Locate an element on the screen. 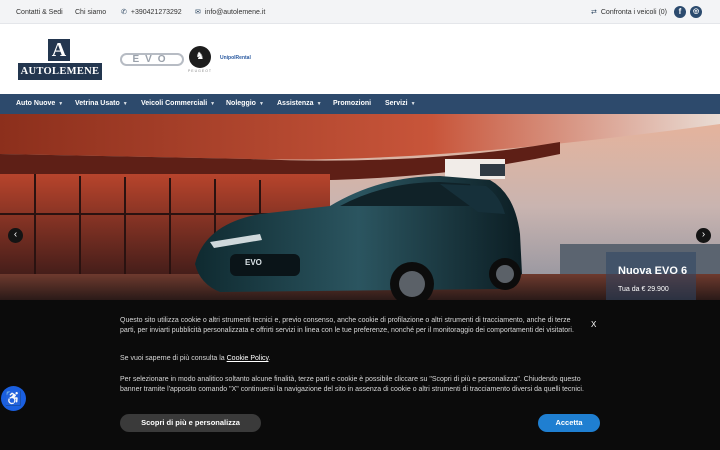 The width and height of the screenshot is (720, 450). contacts-link: Contatti & Sedi is located at coordinates (39, 12).